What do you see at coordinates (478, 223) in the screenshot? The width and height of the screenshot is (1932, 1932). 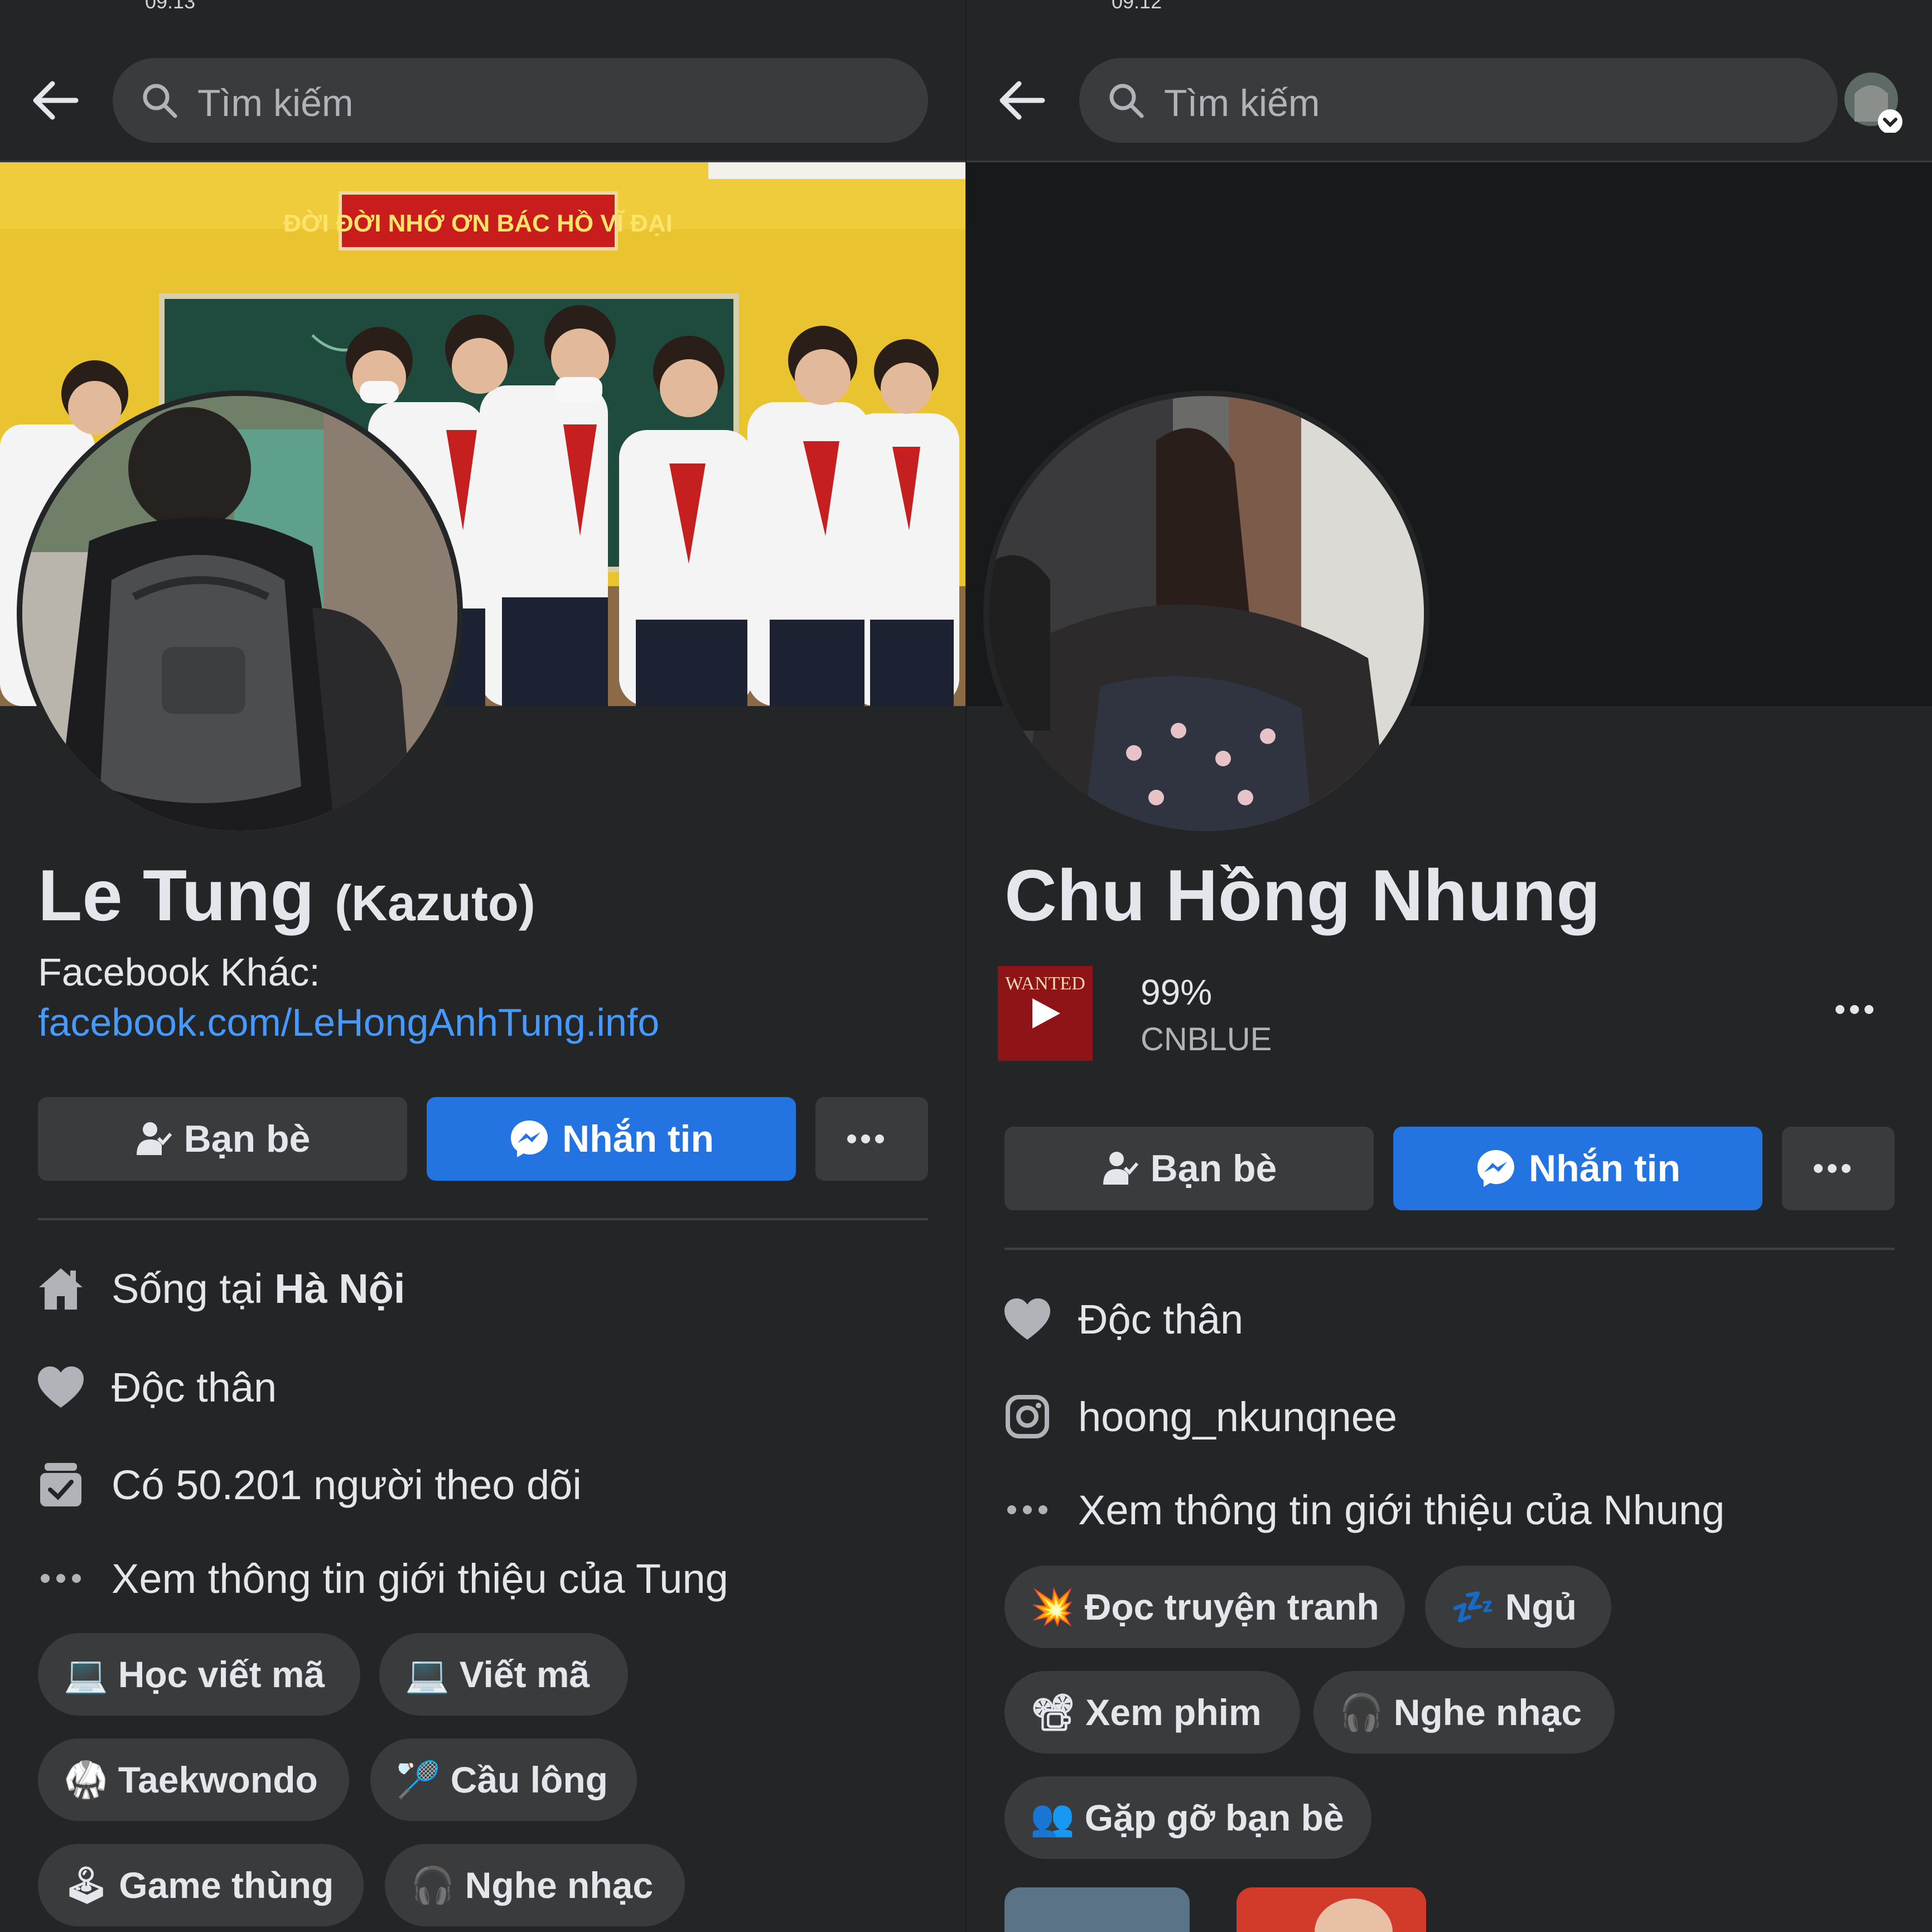 I see `cover-banner-text: ĐỜI ĐỜI NHỚ ƠN BÁC HỒ VĨ ĐẠI` at bounding box center [478, 223].